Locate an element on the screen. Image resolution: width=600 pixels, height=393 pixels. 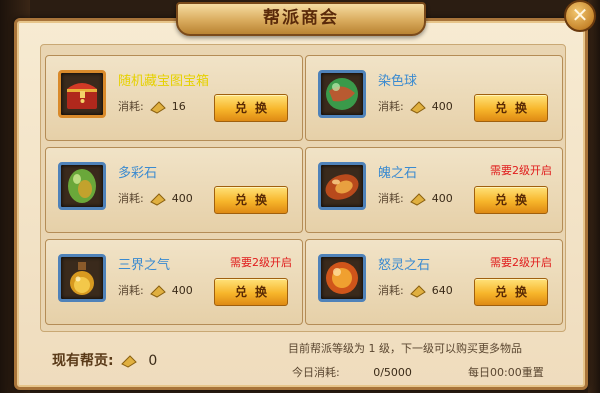
potion-bottle-icon is located at coordinates (82, 278).